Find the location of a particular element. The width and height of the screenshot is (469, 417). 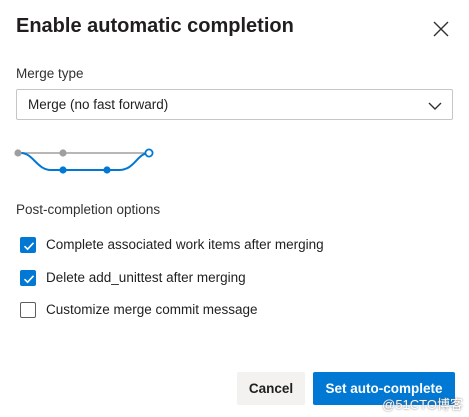

merge-graph-icon is located at coordinates (85, 160).